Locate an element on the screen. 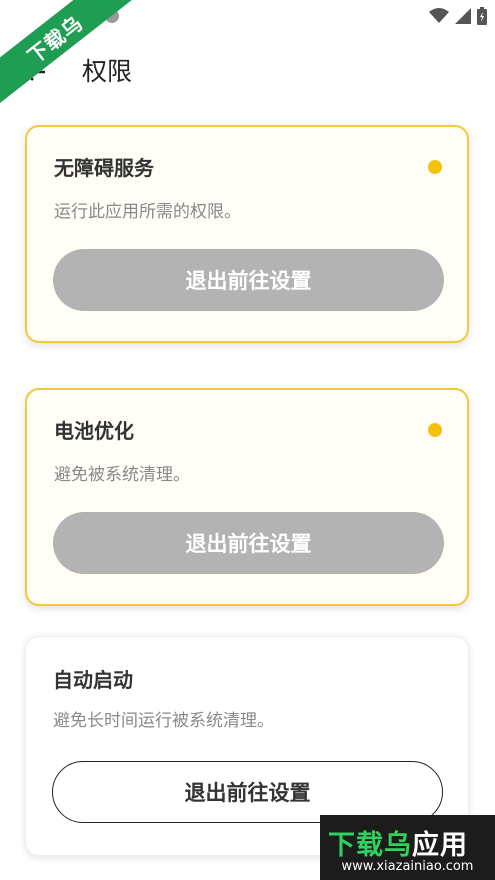  watermark-bottom: 下载乌应用 www.xiazainiao.com is located at coordinates (407, 847).